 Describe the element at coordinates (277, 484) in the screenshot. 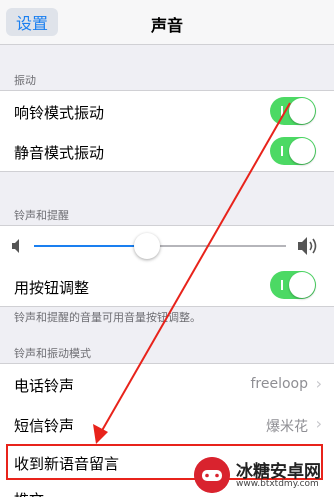

I see `watermark-url: www.btxtdmy.com` at that location.